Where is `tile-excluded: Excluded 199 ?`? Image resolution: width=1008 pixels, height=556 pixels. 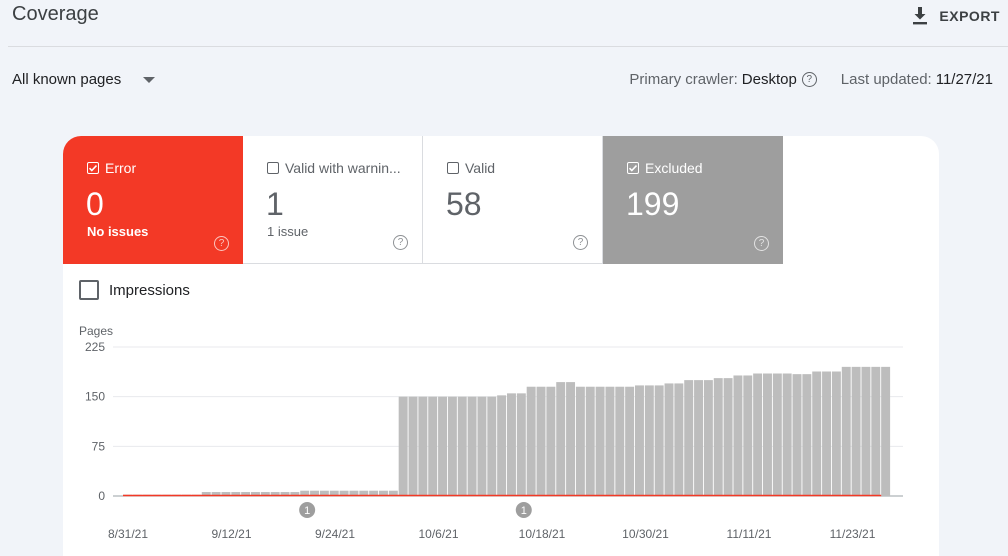 tile-excluded: Excluded 199 ? is located at coordinates (693, 200).